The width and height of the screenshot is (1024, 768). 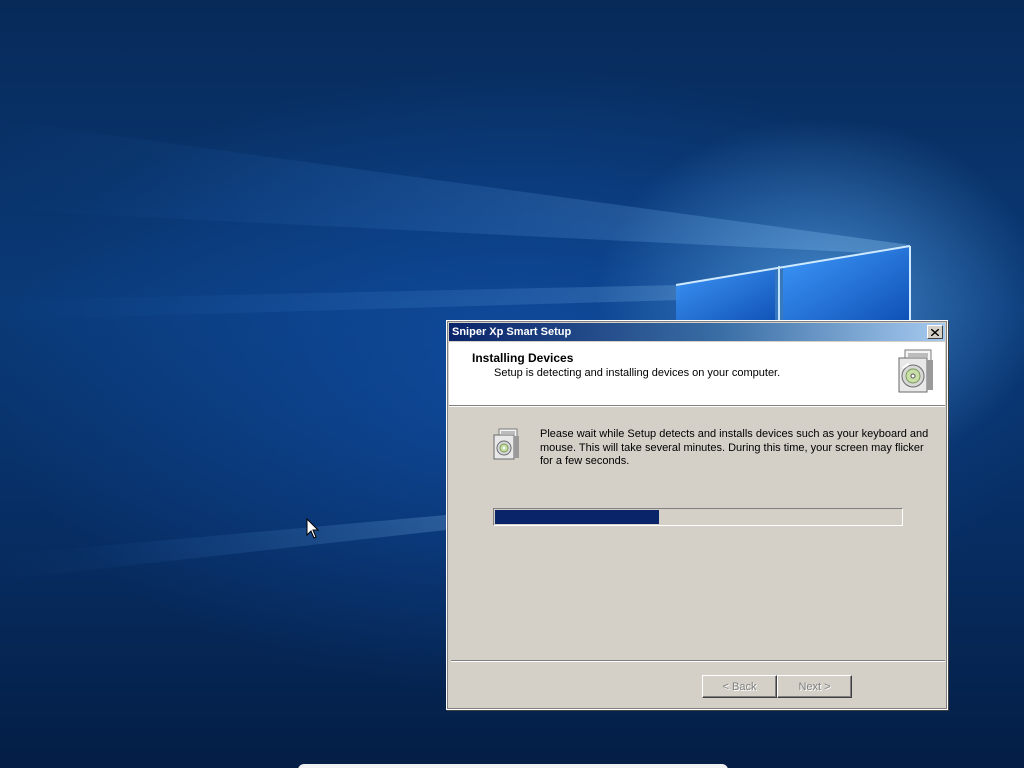 What do you see at coordinates (523, 358) in the screenshot?
I see `page-title: Installing Devices` at bounding box center [523, 358].